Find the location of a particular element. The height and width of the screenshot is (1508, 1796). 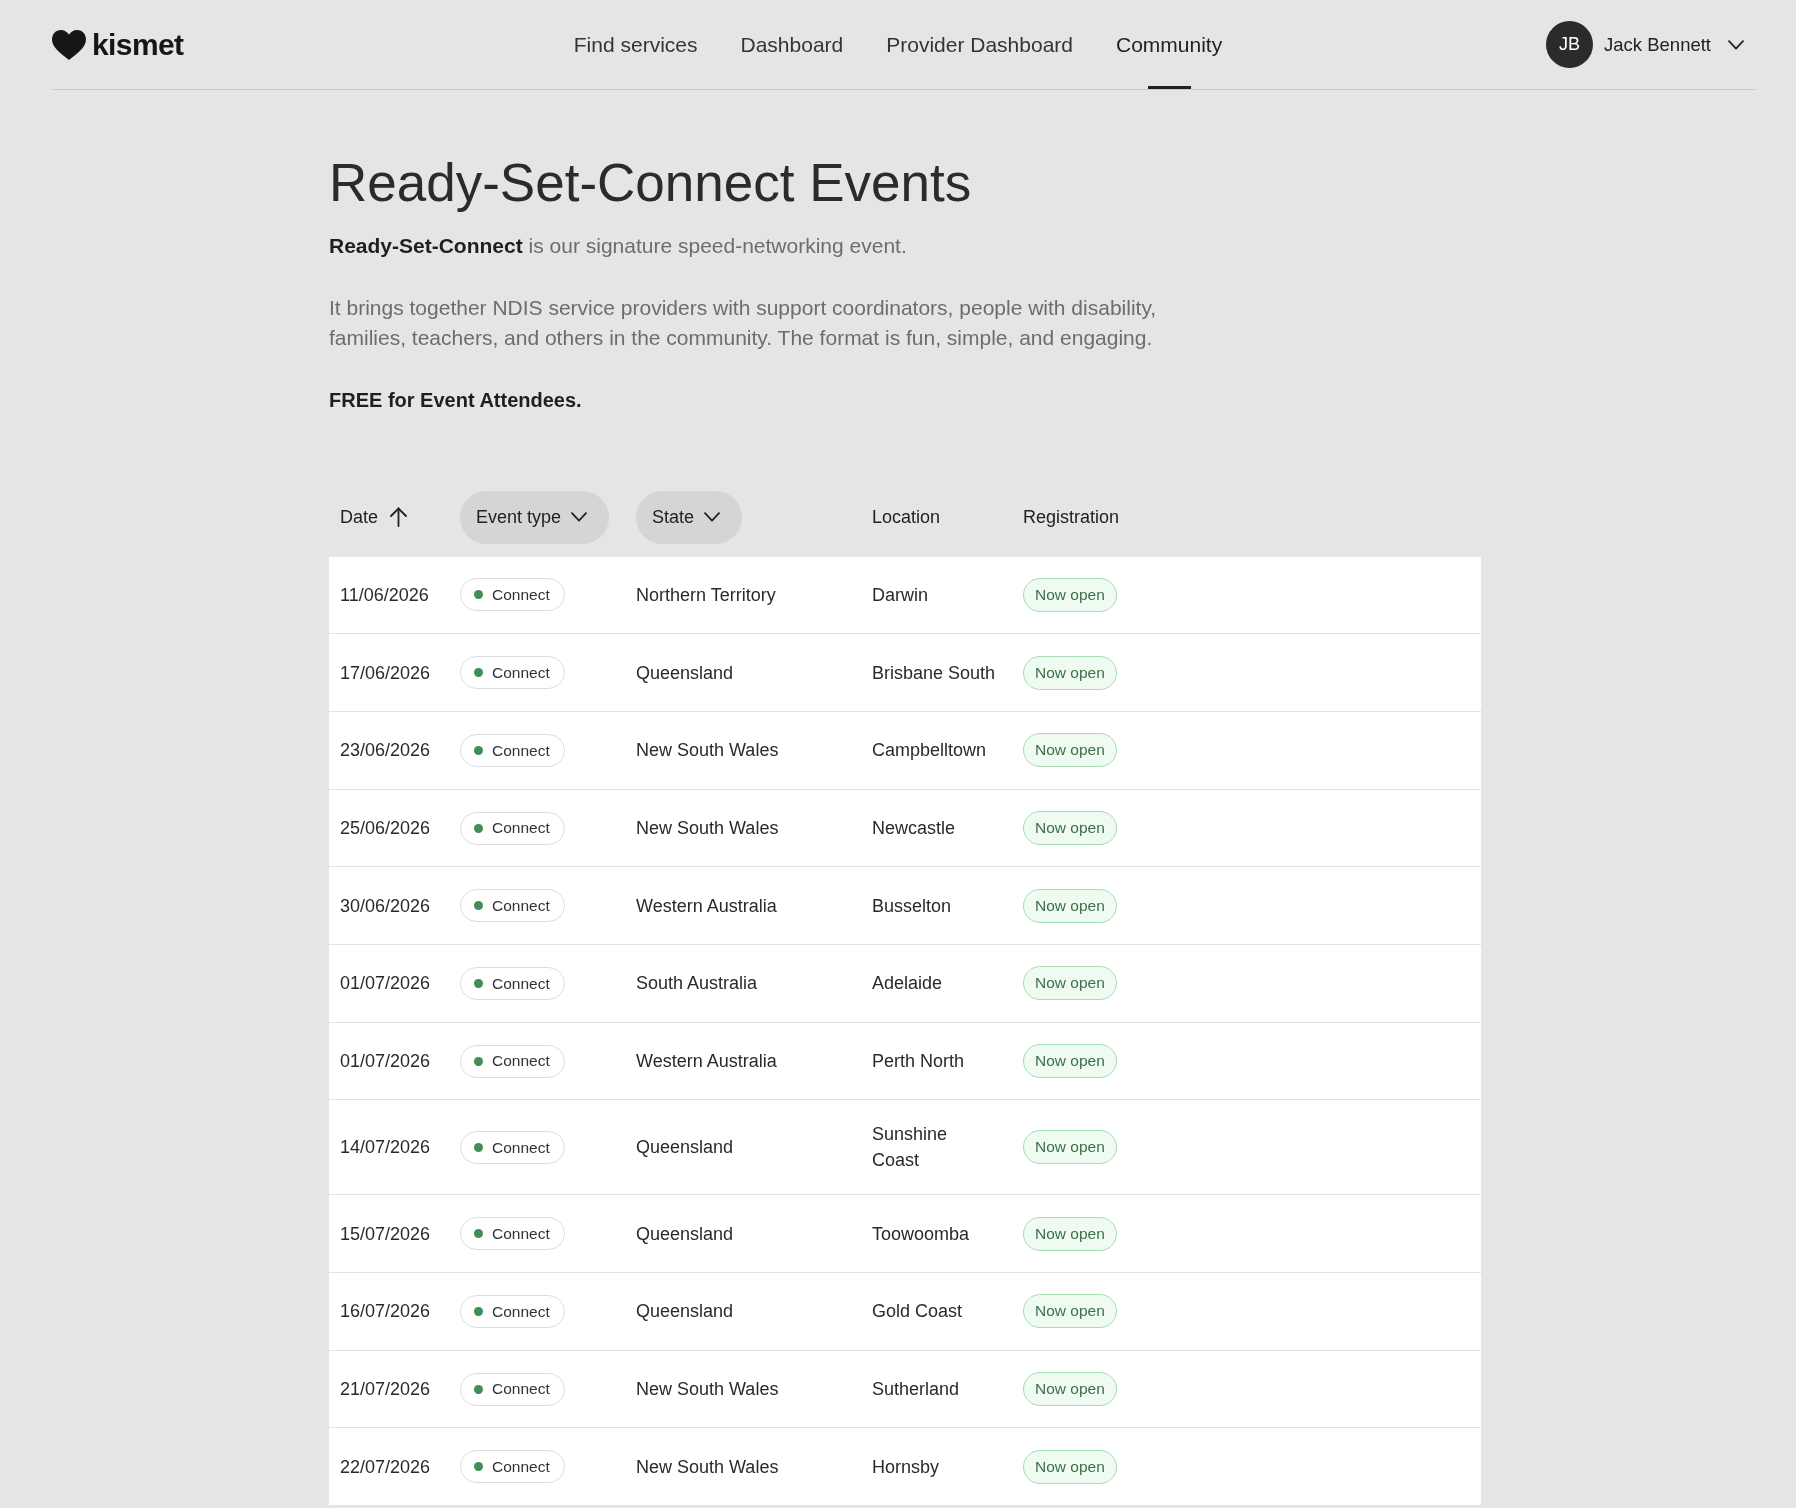

filter-button: Event type is located at coordinates (535, 517).